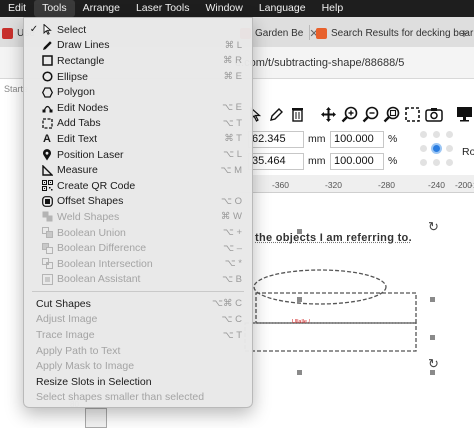 The image size is (474, 428). I want to click on menu-item-weld-shapes: Weld Shapes ⌘ W, so click(138, 217).